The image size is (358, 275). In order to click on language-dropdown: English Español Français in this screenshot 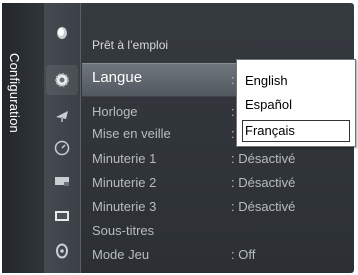, I will do `click(296, 103)`.